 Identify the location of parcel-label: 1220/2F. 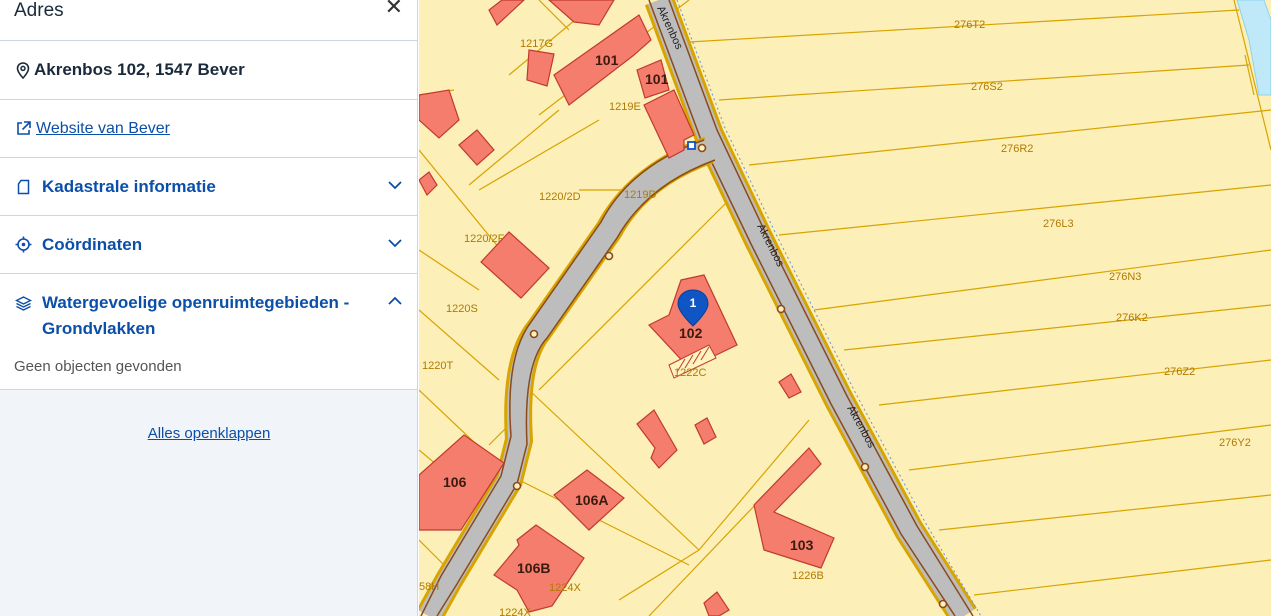
(484, 239).